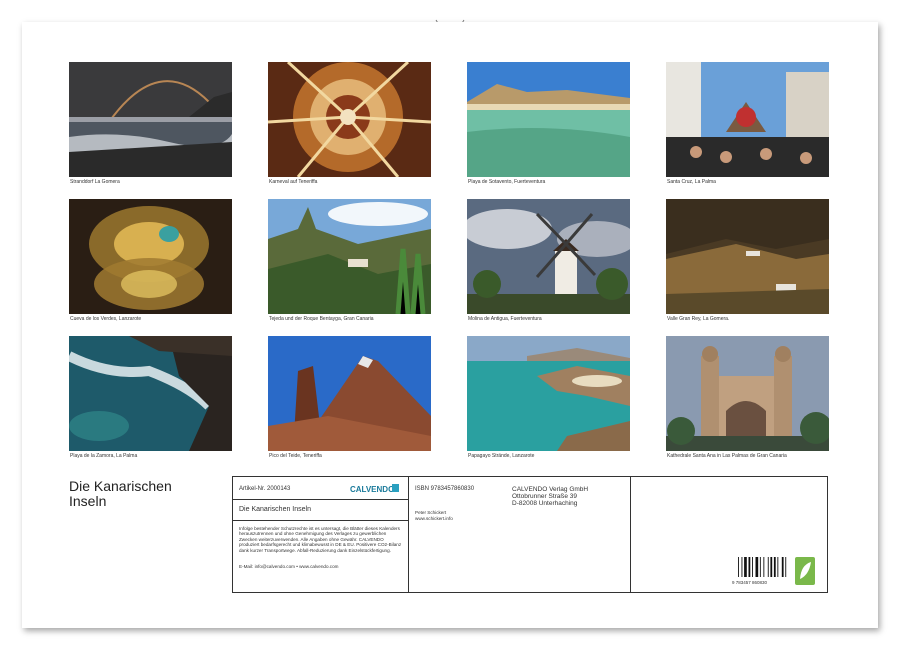 This screenshot has width=899, height=648. I want to click on photo-caption: Karneval auf Teneriffa, so click(293, 182).